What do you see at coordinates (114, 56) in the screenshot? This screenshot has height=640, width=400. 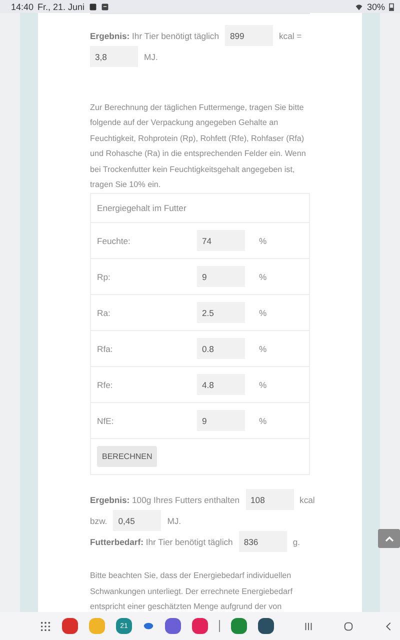 I see `mj-field: 3,8` at bounding box center [114, 56].